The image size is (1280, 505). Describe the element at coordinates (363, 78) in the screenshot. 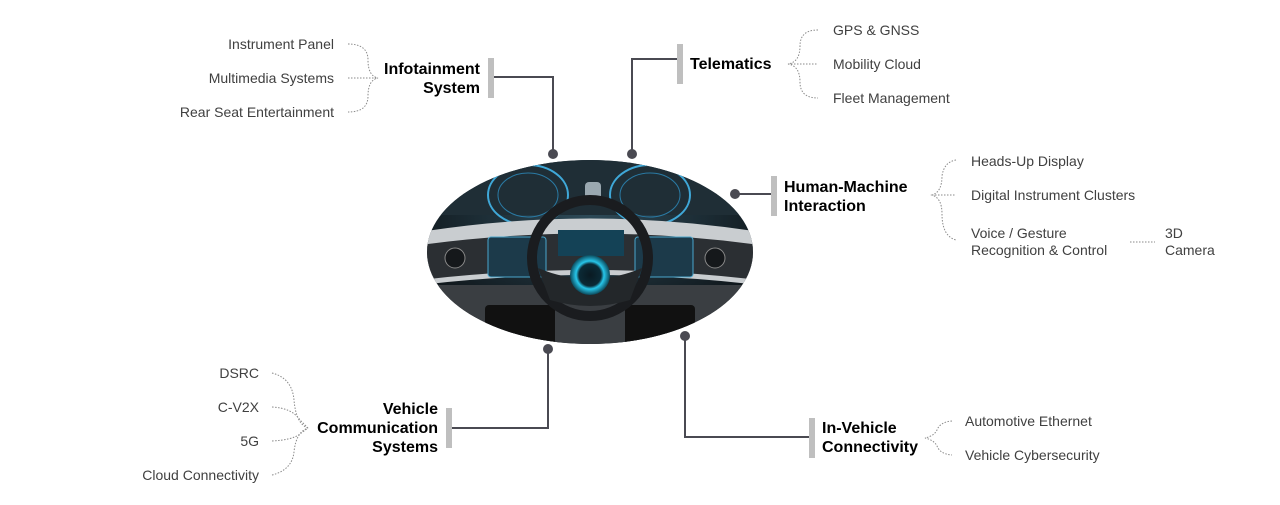

I see `bracket-infotainment` at that location.